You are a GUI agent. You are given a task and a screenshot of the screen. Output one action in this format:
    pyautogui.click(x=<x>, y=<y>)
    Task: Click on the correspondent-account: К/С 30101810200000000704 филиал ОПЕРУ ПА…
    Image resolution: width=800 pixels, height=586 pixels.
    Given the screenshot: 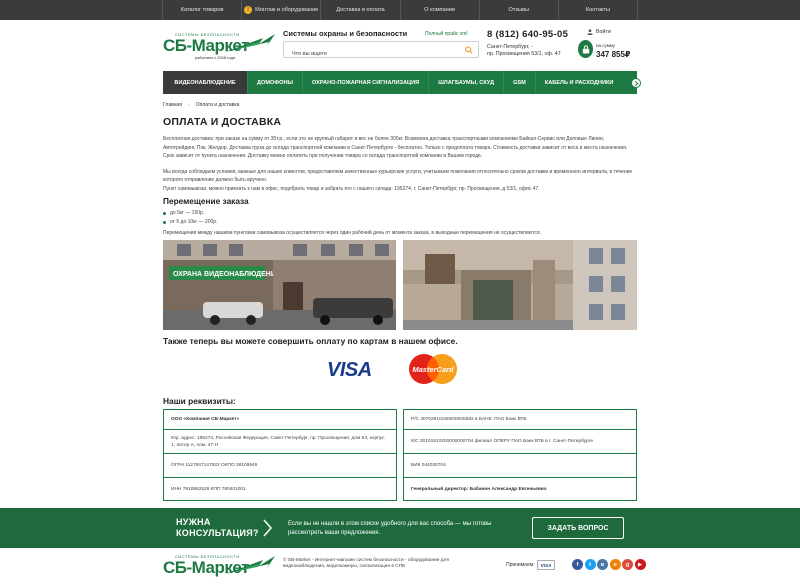 What is the action you would take?
    pyautogui.click(x=502, y=441)
    